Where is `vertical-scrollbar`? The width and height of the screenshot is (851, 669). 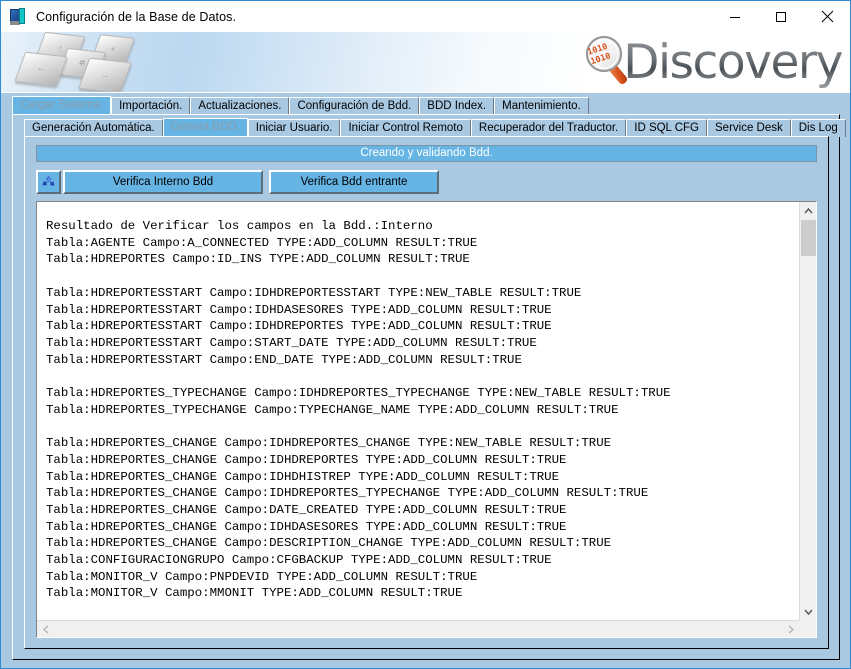 vertical-scrollbar is located at coordinates (807, 411).